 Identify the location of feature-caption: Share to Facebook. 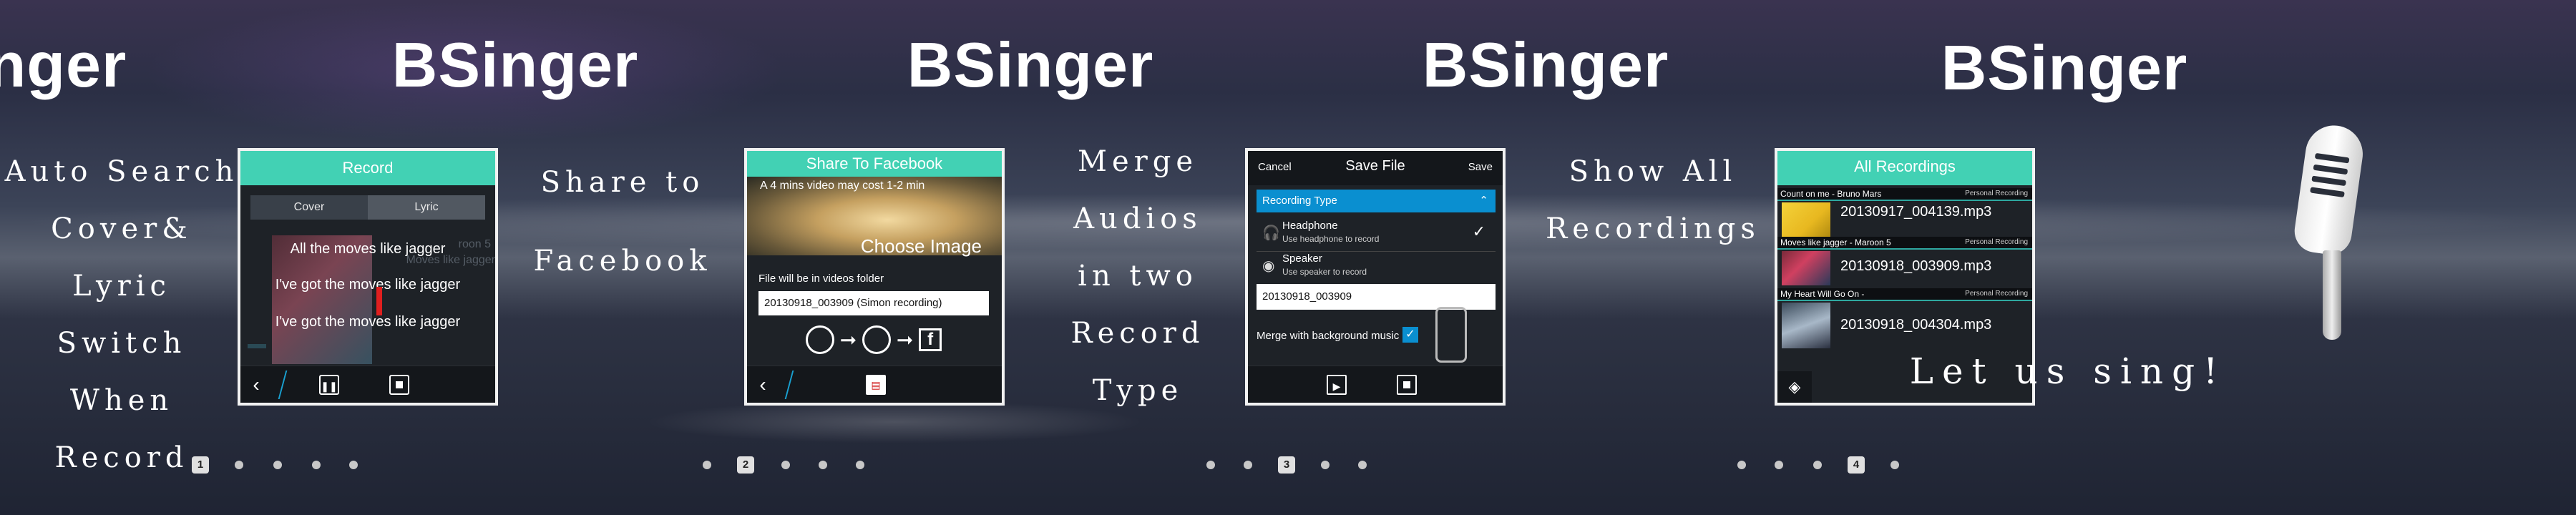
(622, 221).